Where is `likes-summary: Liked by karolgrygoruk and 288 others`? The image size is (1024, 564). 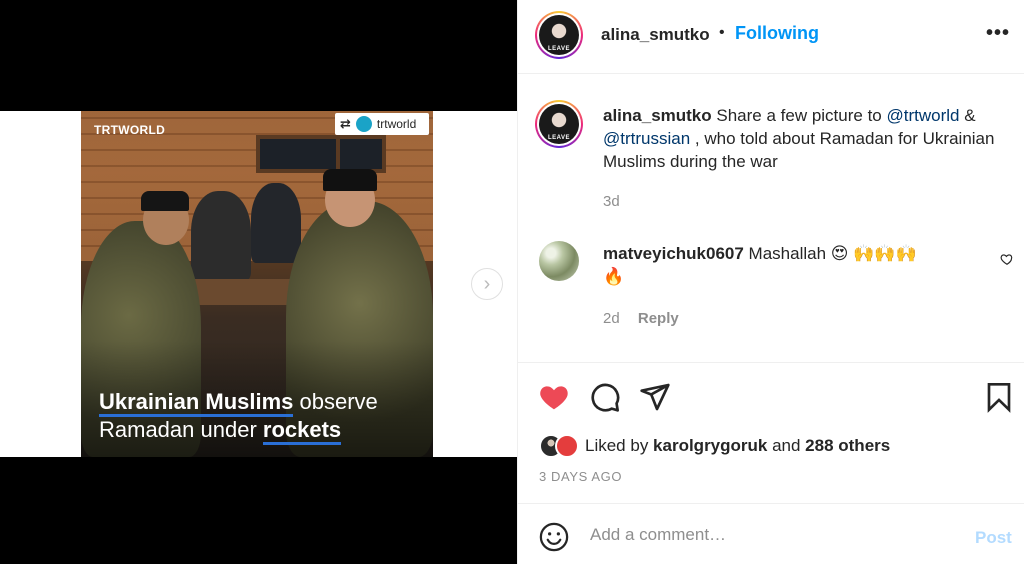 likes-summary: Liked by karolgrygoruk and 288 others is located at coordinates (714, 446).